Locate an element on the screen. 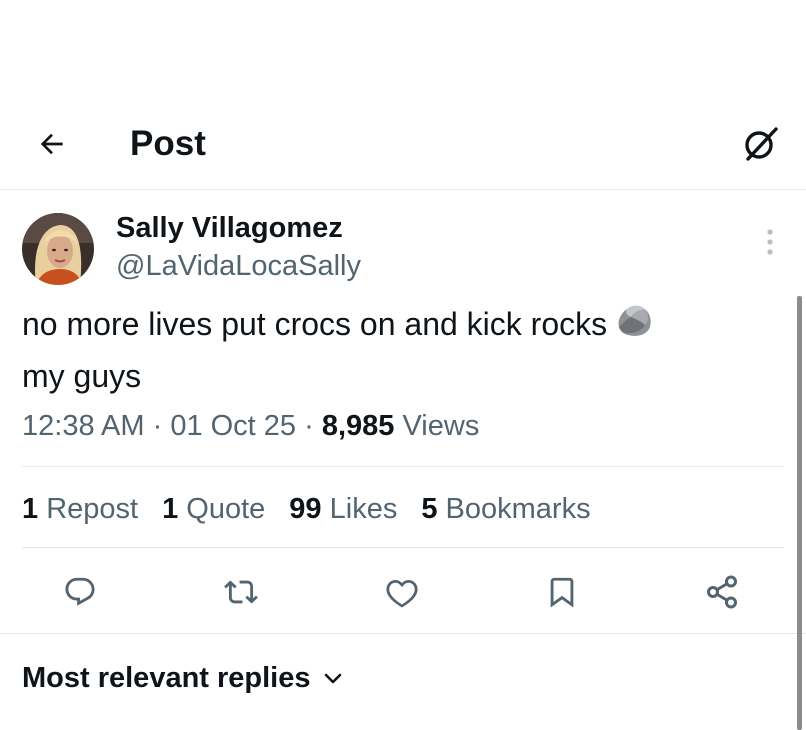  actions-divider is located at coordinates (403, 633).